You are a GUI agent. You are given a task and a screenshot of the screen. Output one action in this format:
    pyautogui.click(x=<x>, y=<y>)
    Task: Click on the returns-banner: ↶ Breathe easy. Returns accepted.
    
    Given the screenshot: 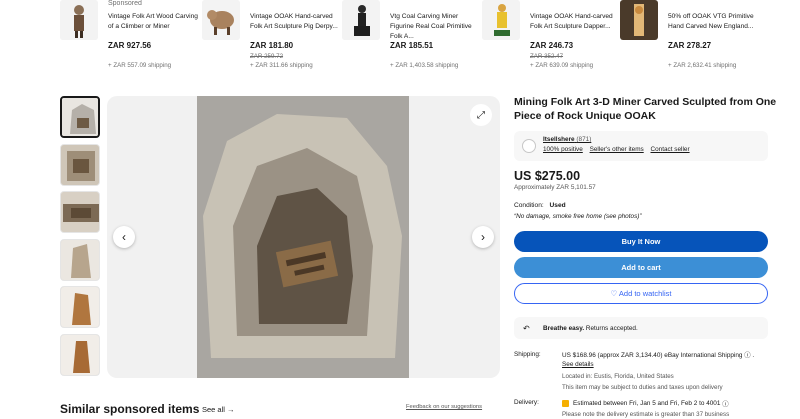 What is the action you would take?
    pyautogui.click(x=641, y=328)
    